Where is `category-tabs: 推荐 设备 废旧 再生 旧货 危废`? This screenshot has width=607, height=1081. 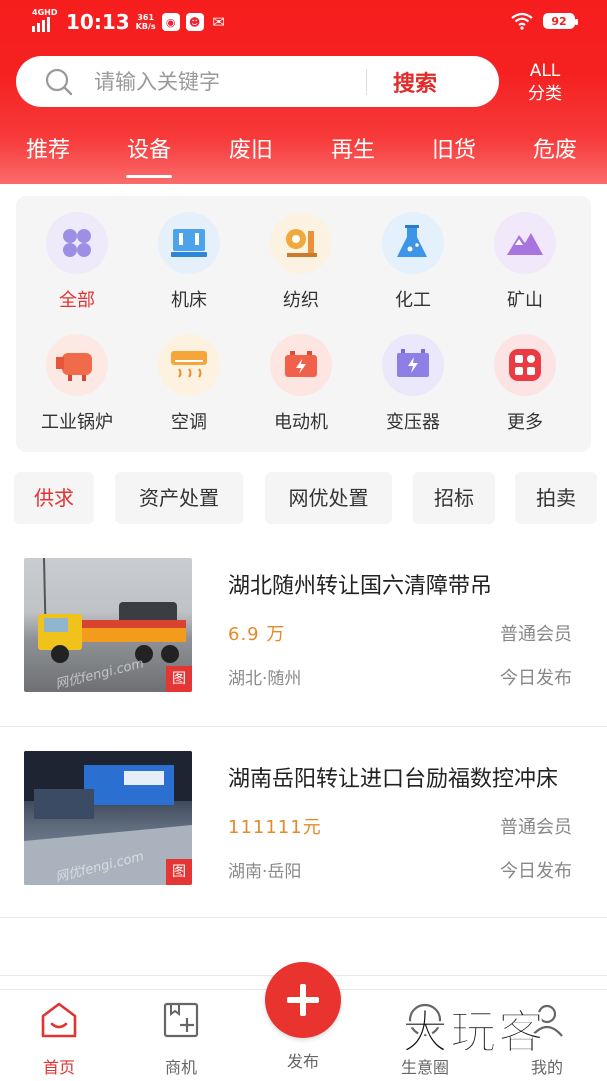 category-tabs: 推荐 设备 废旧 再生 旧货 危废 is located at coordinates (303, 157).